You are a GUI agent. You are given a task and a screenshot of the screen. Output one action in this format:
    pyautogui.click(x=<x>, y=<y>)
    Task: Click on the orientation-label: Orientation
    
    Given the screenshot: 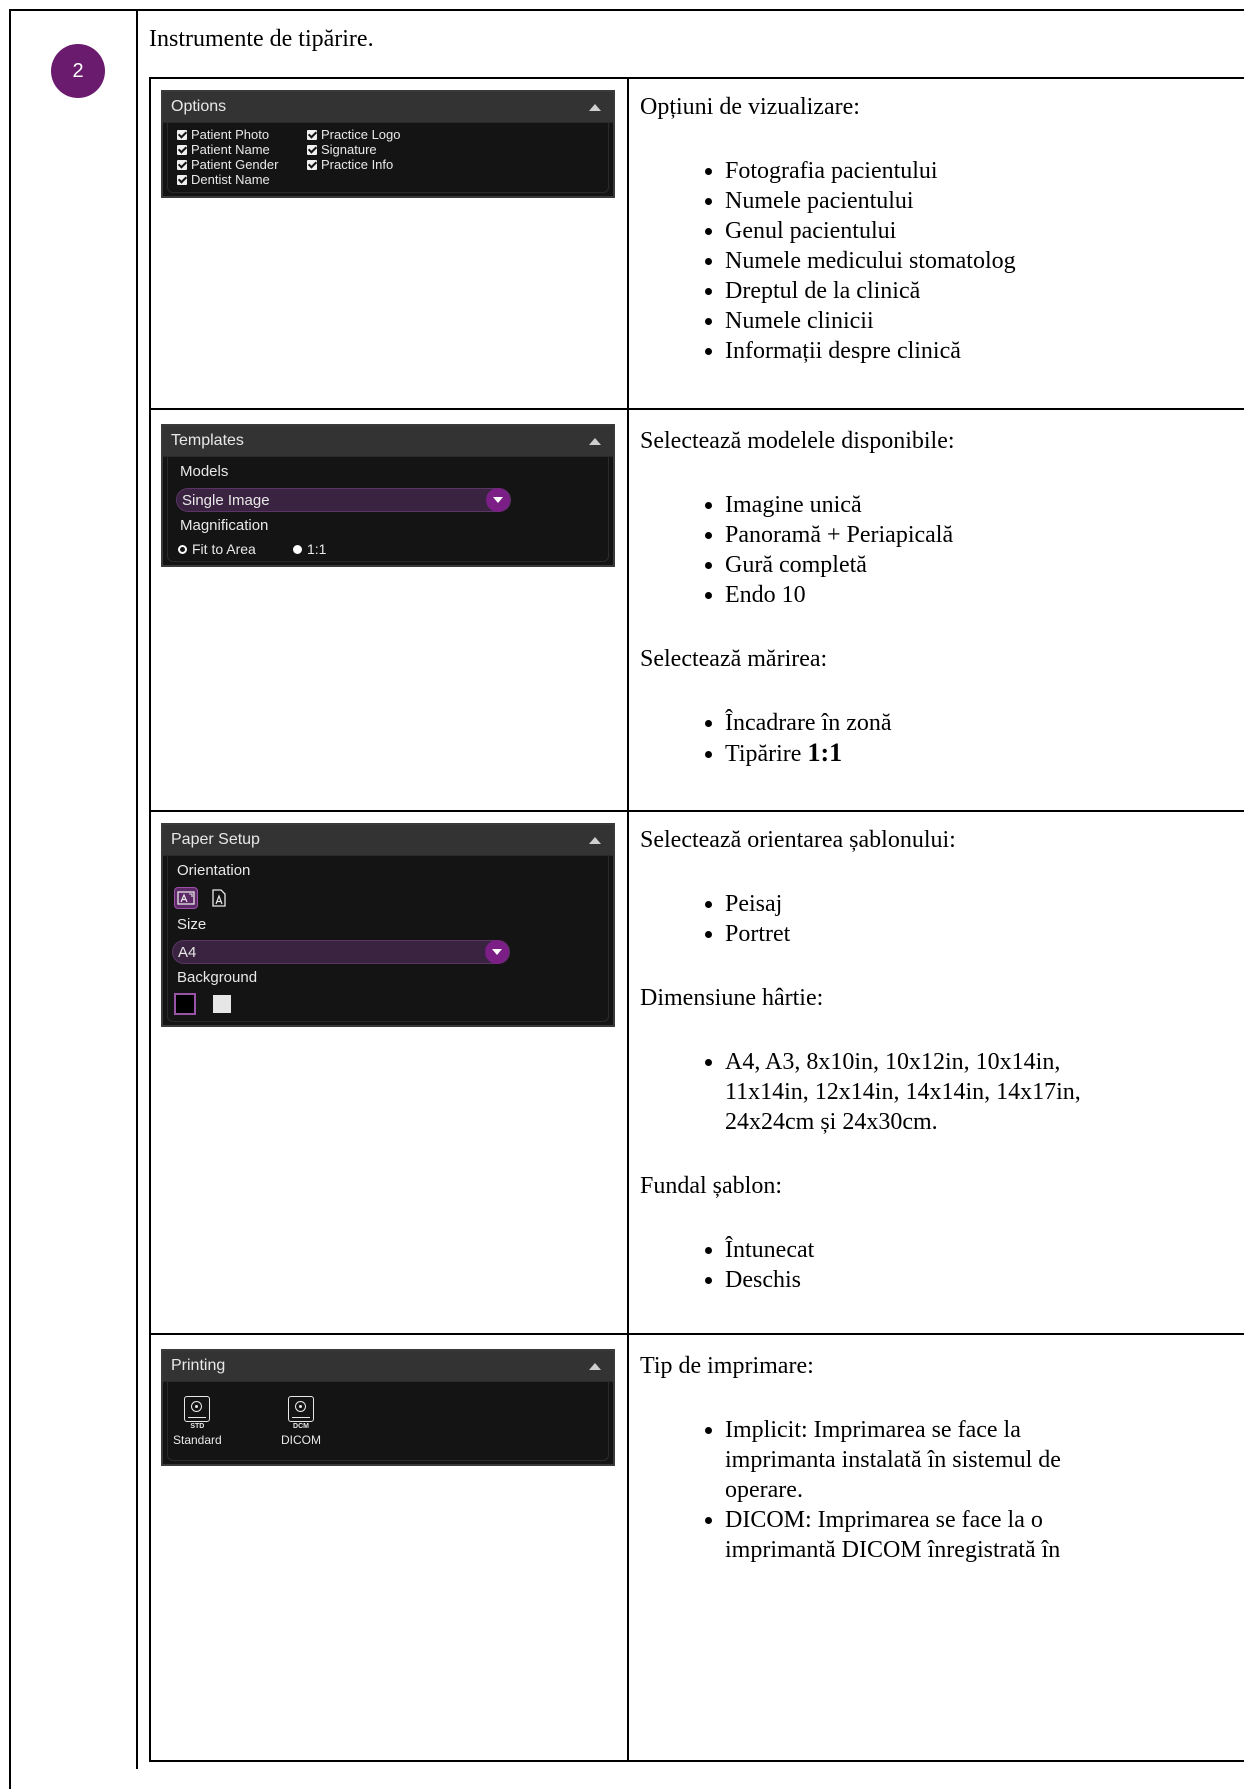 What is the action you would take?
    pyautogui.click(x=214, y=870)
    